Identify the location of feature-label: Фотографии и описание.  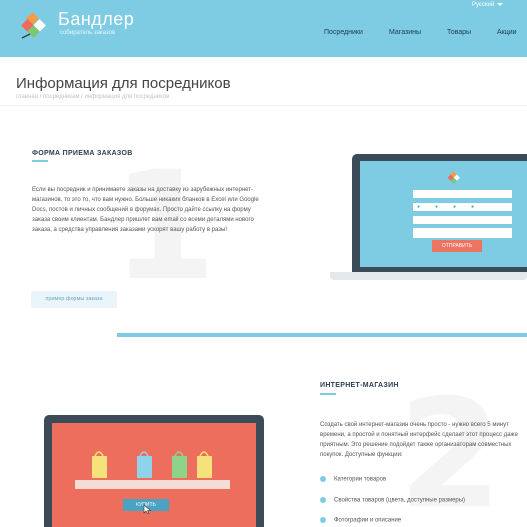
(368, 520).